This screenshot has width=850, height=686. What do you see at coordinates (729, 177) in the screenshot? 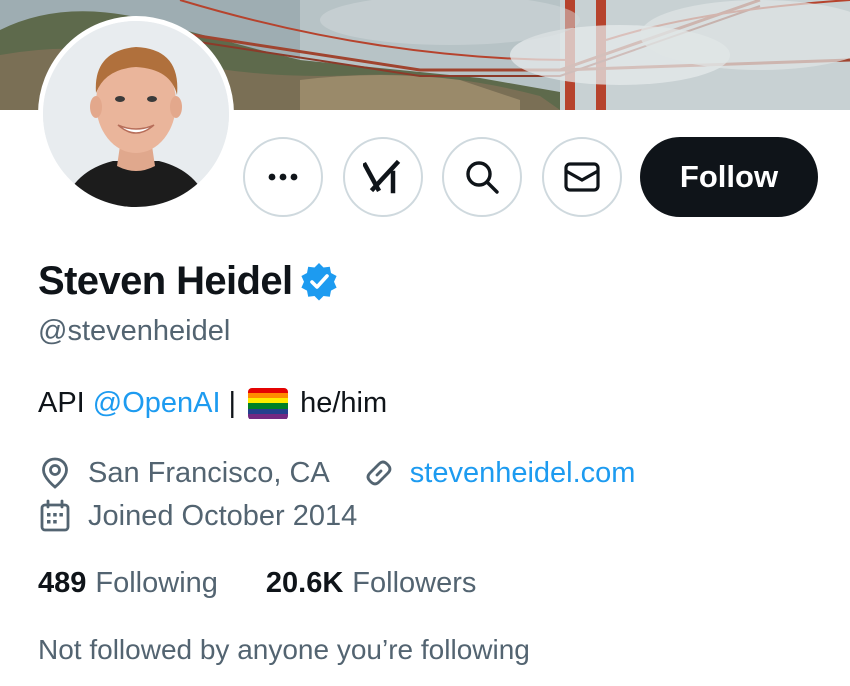
I see `follow-button: Follow` at bounding box center [729, 177].